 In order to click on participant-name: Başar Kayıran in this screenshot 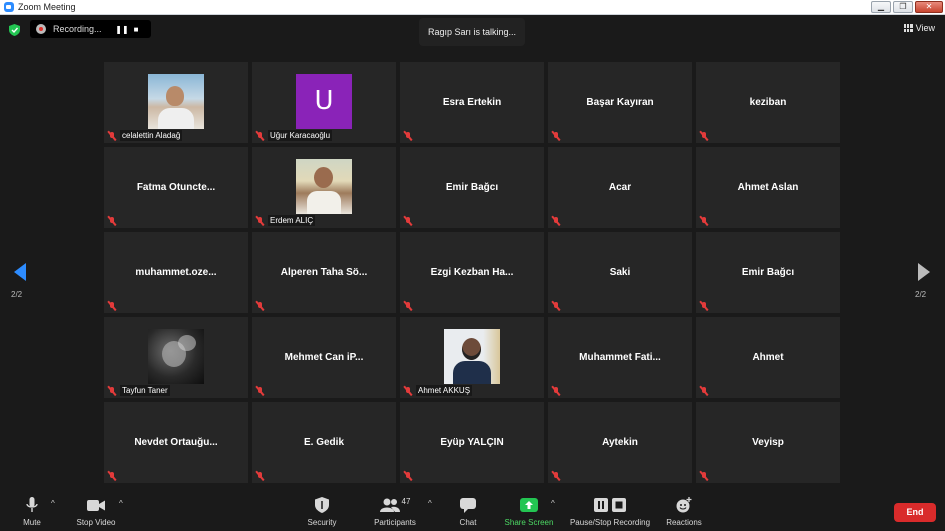, I will do `click(620, 102)`.